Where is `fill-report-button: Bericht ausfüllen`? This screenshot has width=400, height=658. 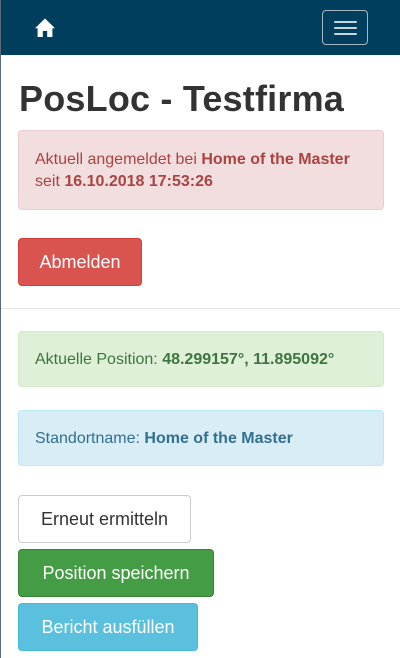
fill-report-button: Bericht ausfüllen is located at coordinates (108, 627).